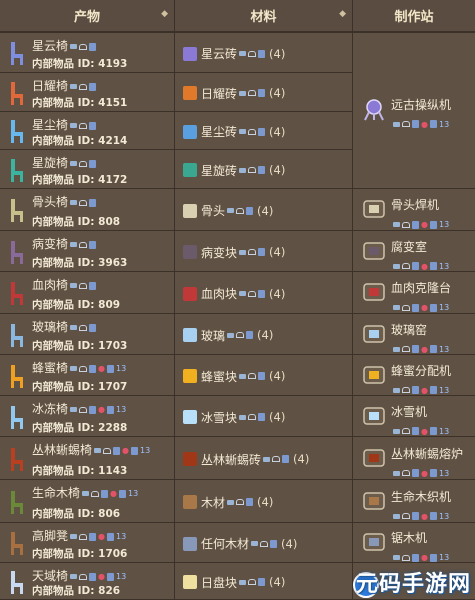  I want to click on column-header-station: 制作站, so click(414, 16).